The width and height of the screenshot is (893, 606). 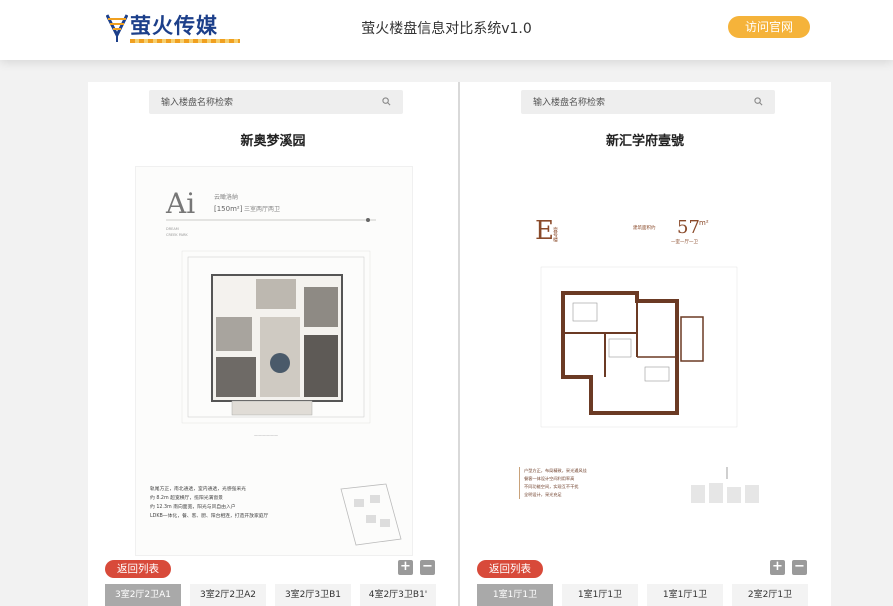 What do you see at coordinates (684, 241) in the screenshot?
I see `plan-layout: 一室一厅一卫` at bounding box center [684, 241].